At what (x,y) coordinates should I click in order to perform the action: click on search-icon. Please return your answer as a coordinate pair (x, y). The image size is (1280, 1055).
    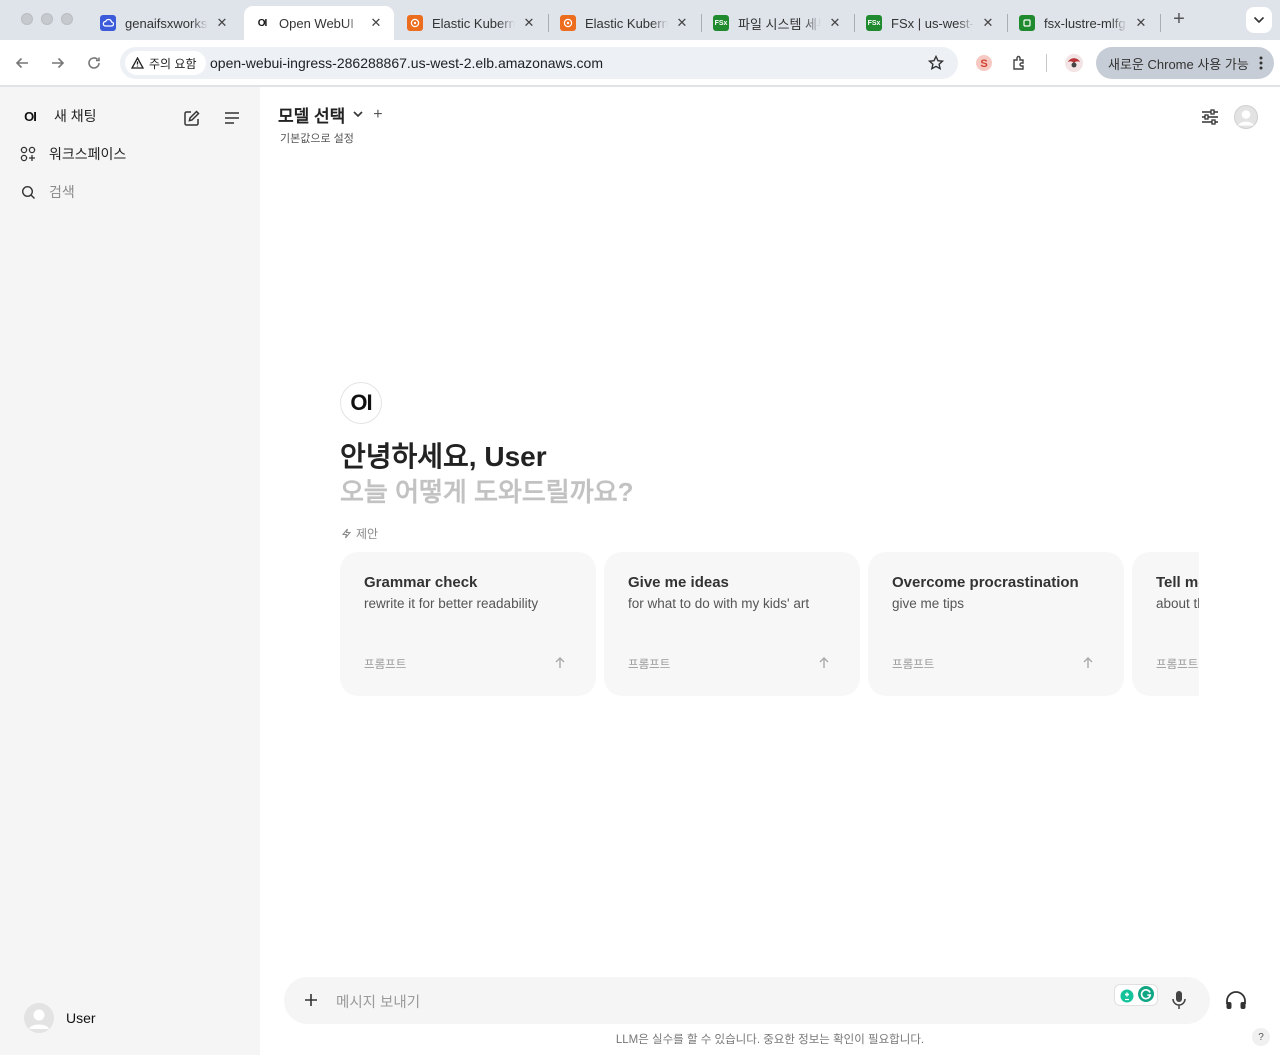
    Looking at the image, I should click on (28, 192).